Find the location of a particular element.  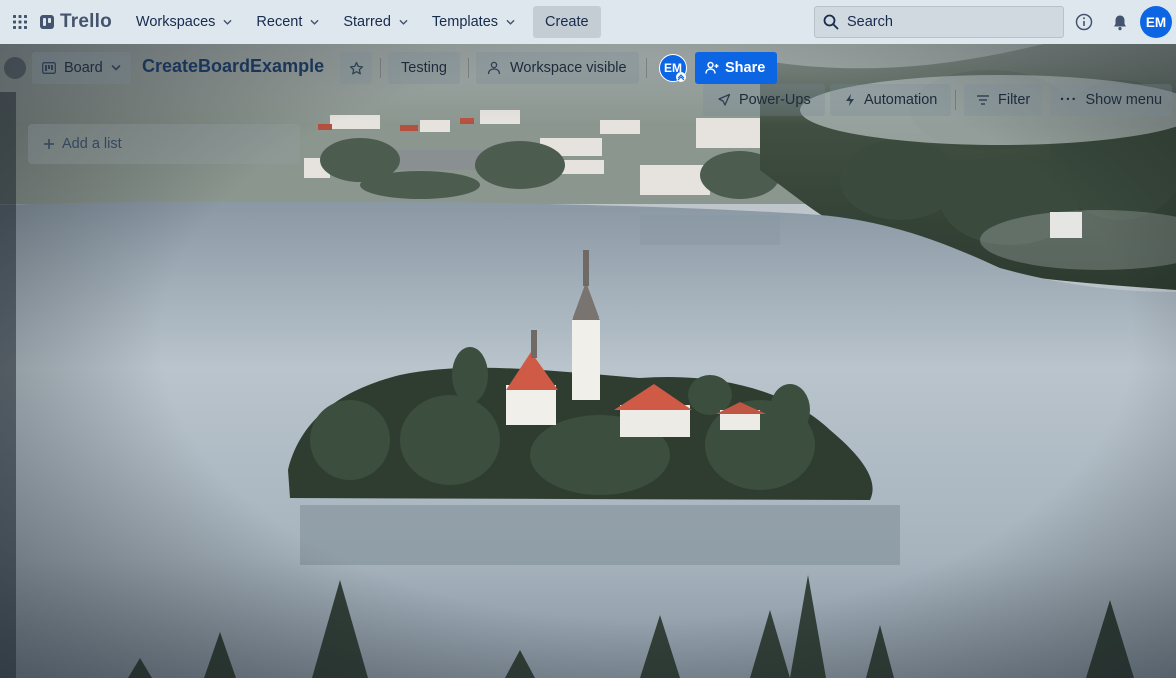

workspace-visibility-icon is located at coordinates (494, 68).